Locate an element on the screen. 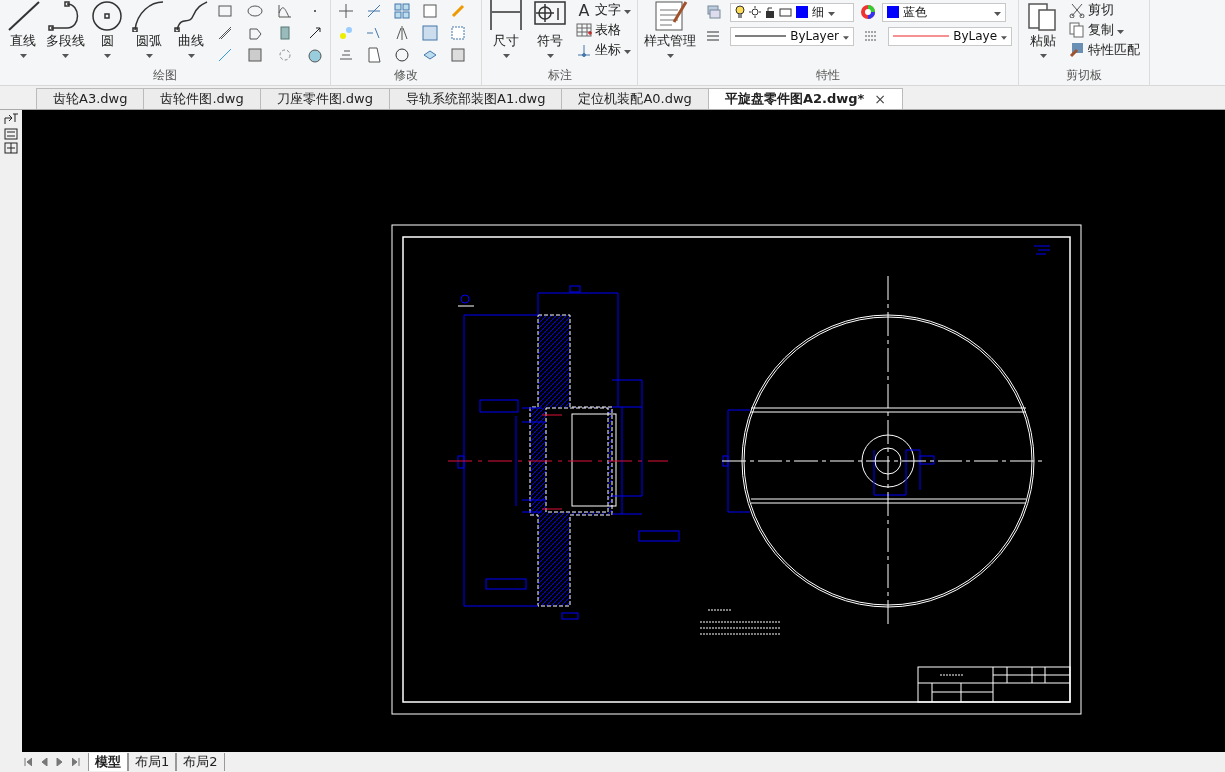 This screenshot has width=1225, height=772. match-icon is located at coordinates (1077, 50).